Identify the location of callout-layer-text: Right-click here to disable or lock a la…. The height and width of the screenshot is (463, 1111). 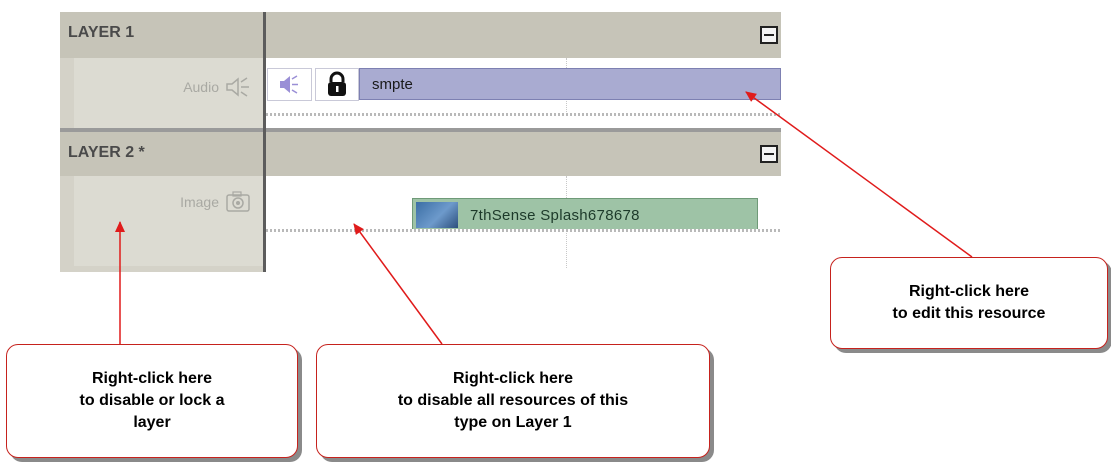
(152, 400).